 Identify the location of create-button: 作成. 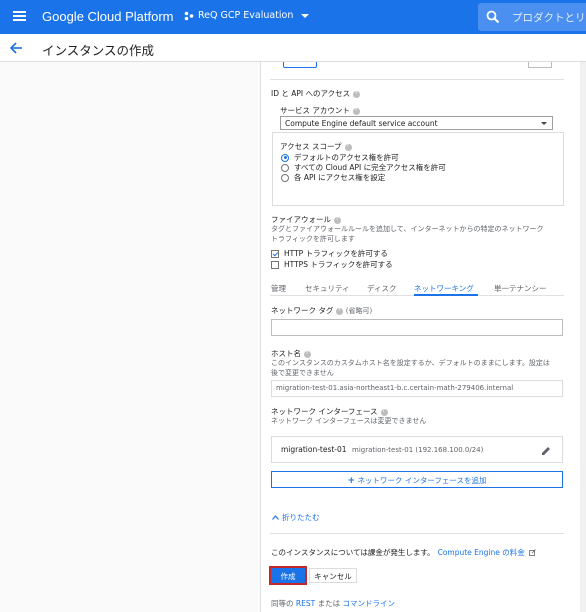
(288, 575).